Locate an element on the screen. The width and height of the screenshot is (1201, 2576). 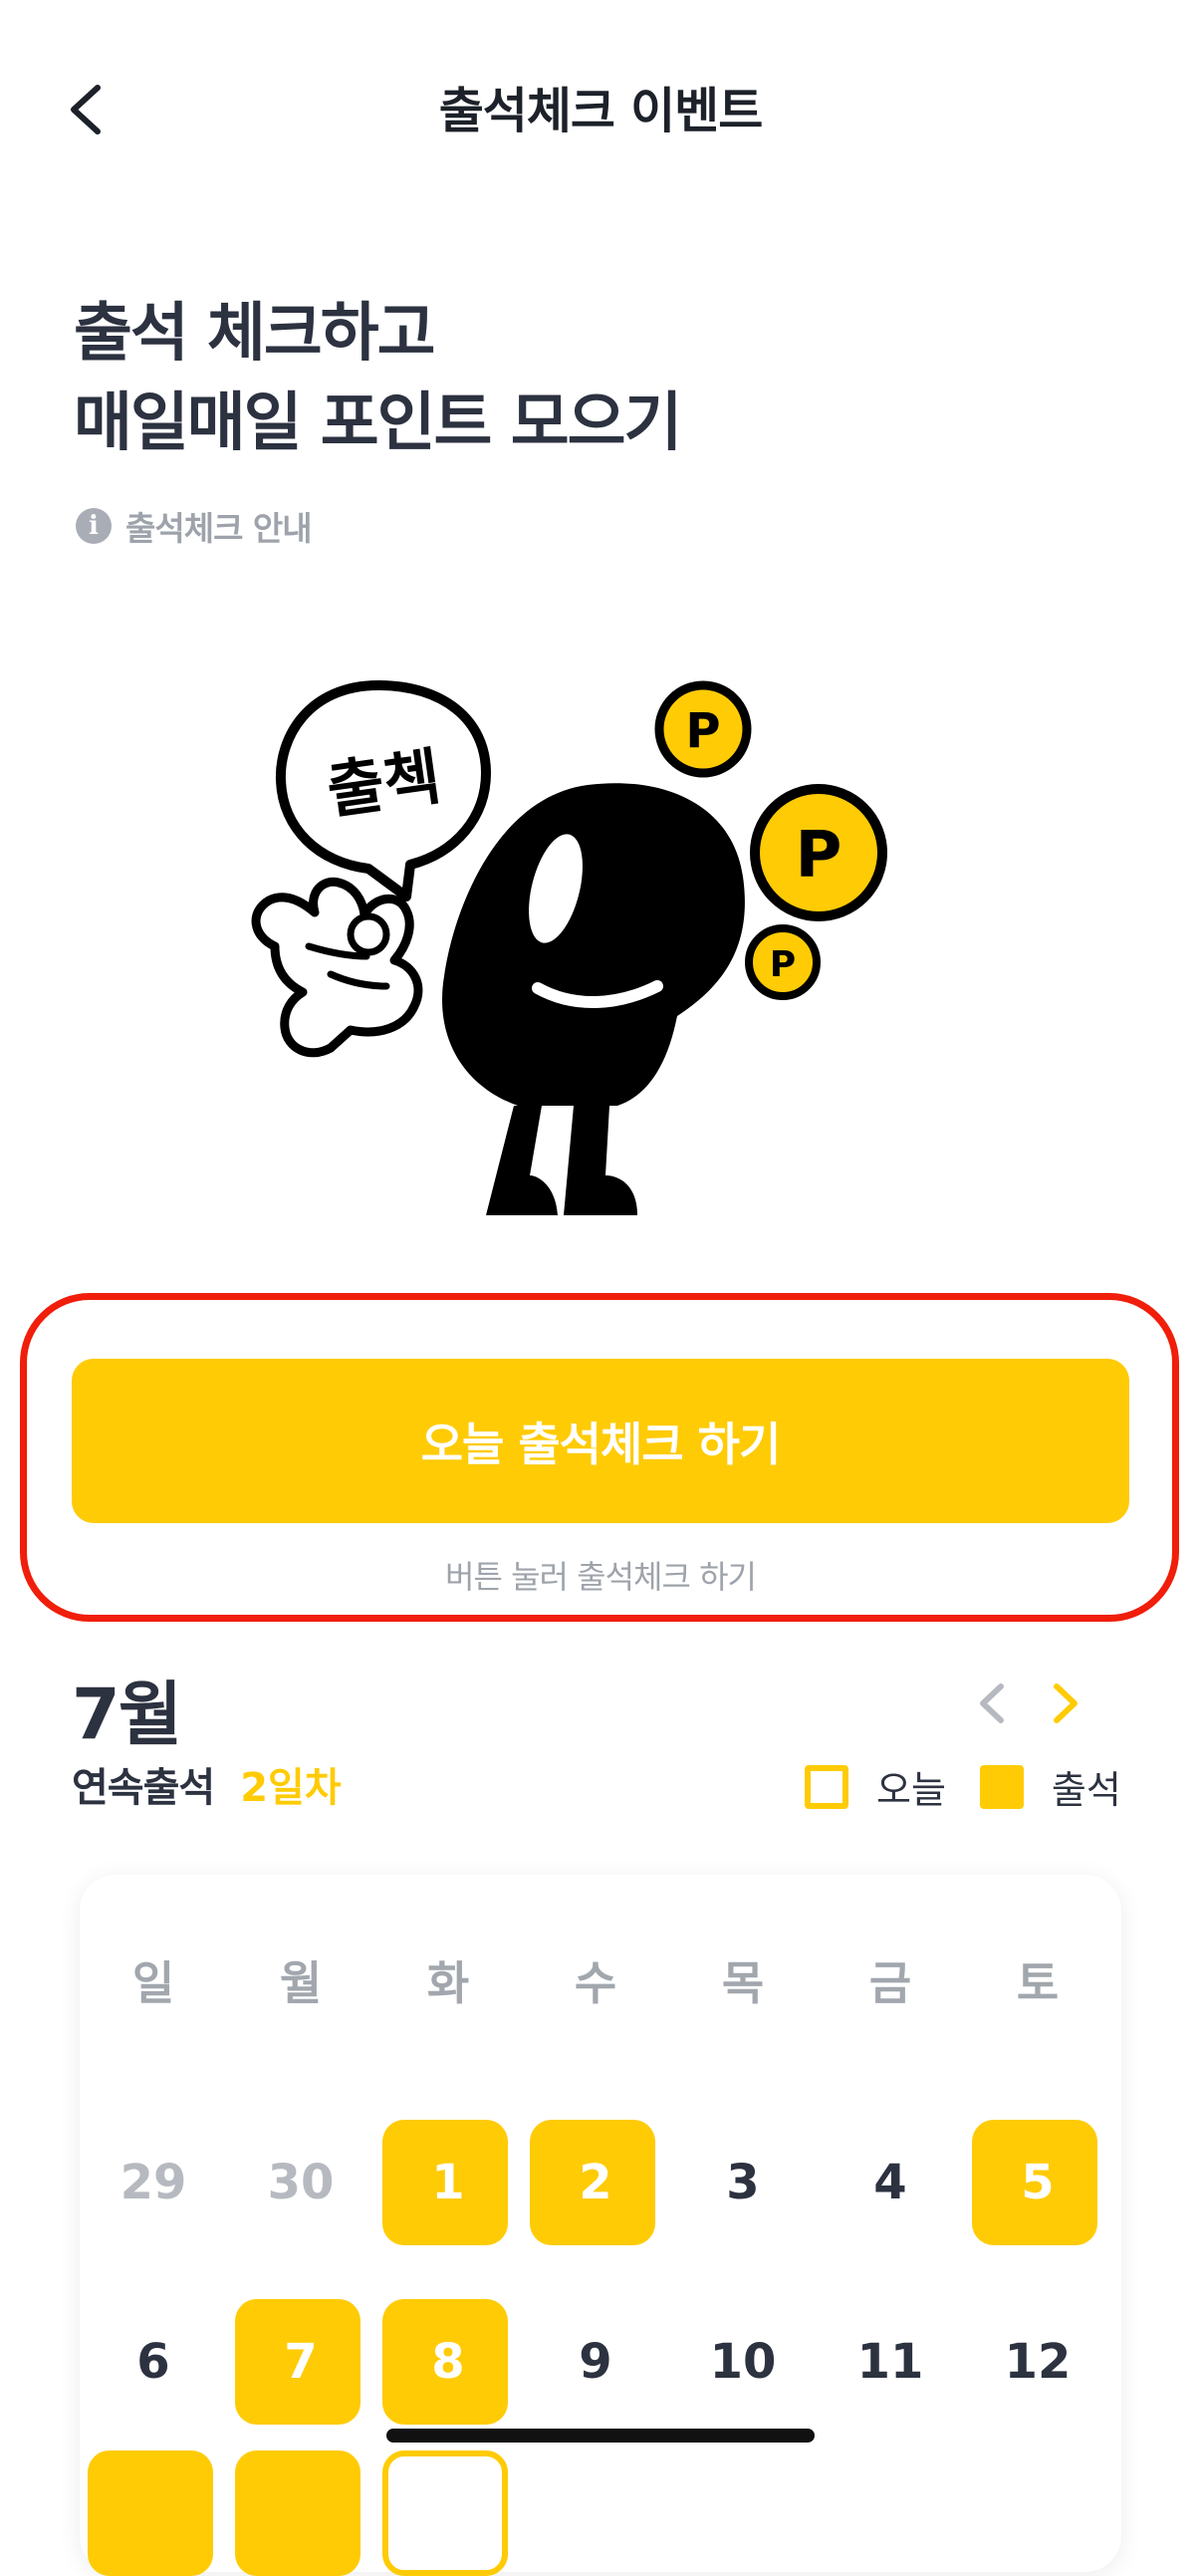
calendar-legend: 오늘 출석 is located at coordinates (963, 1786).